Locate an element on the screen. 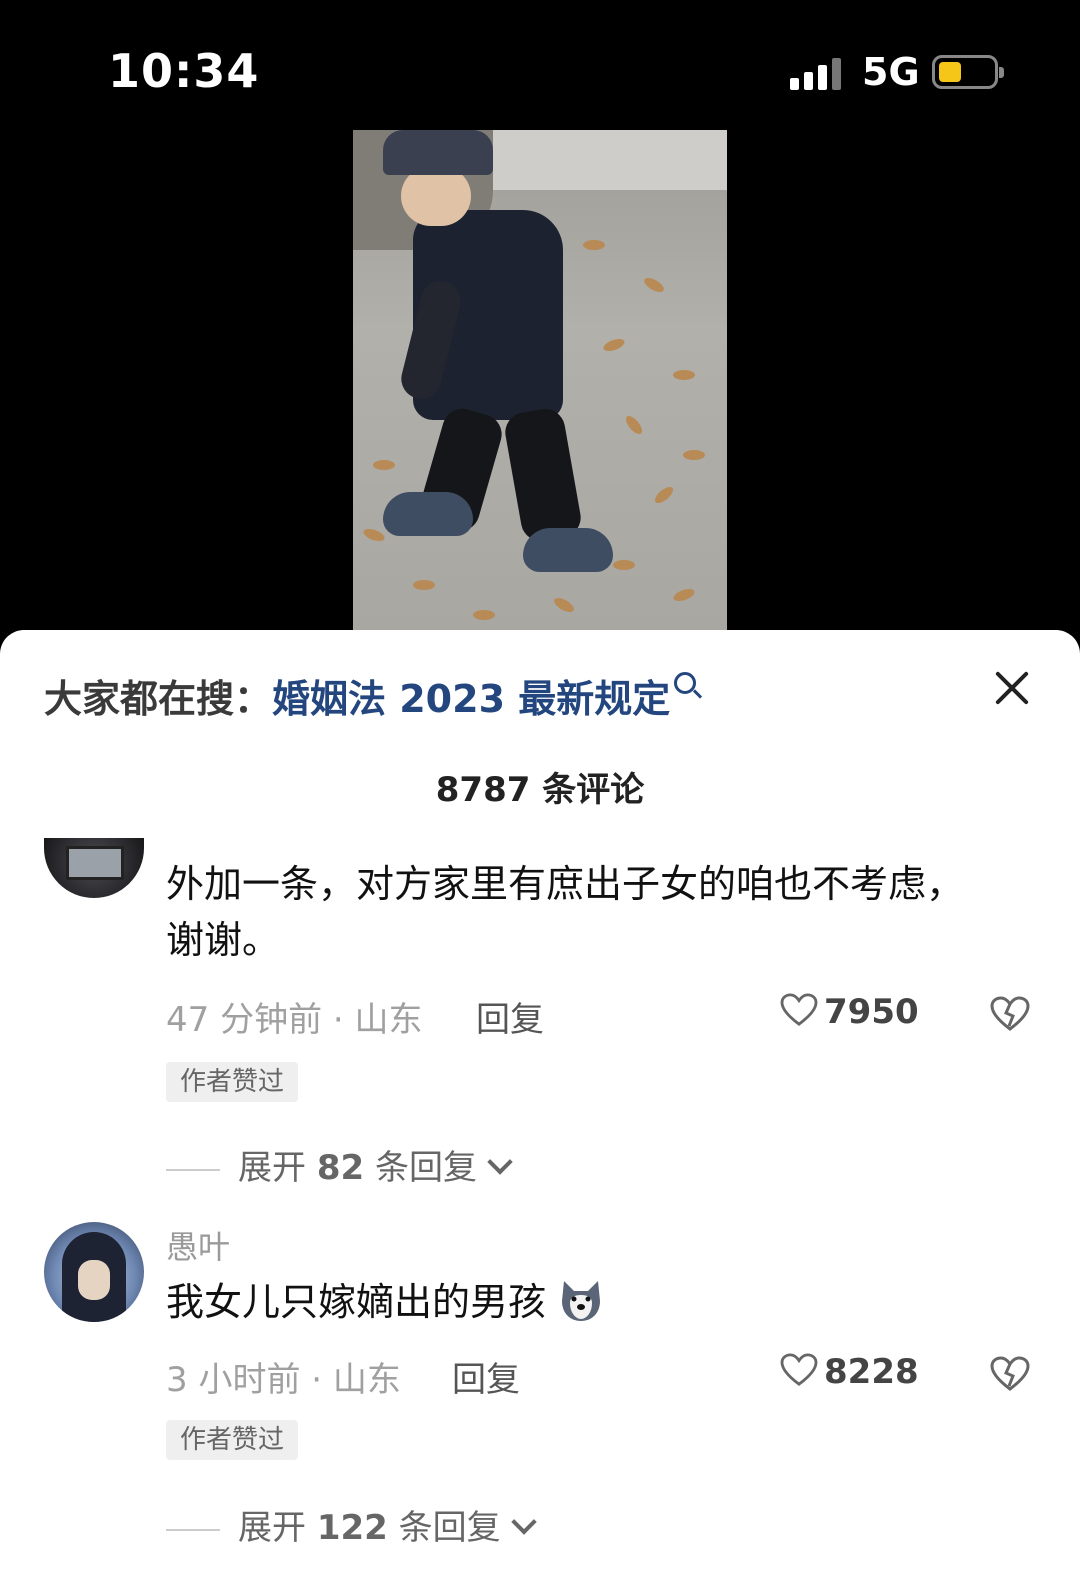  reply-count: 82 is located at coordinates (340, 1168).